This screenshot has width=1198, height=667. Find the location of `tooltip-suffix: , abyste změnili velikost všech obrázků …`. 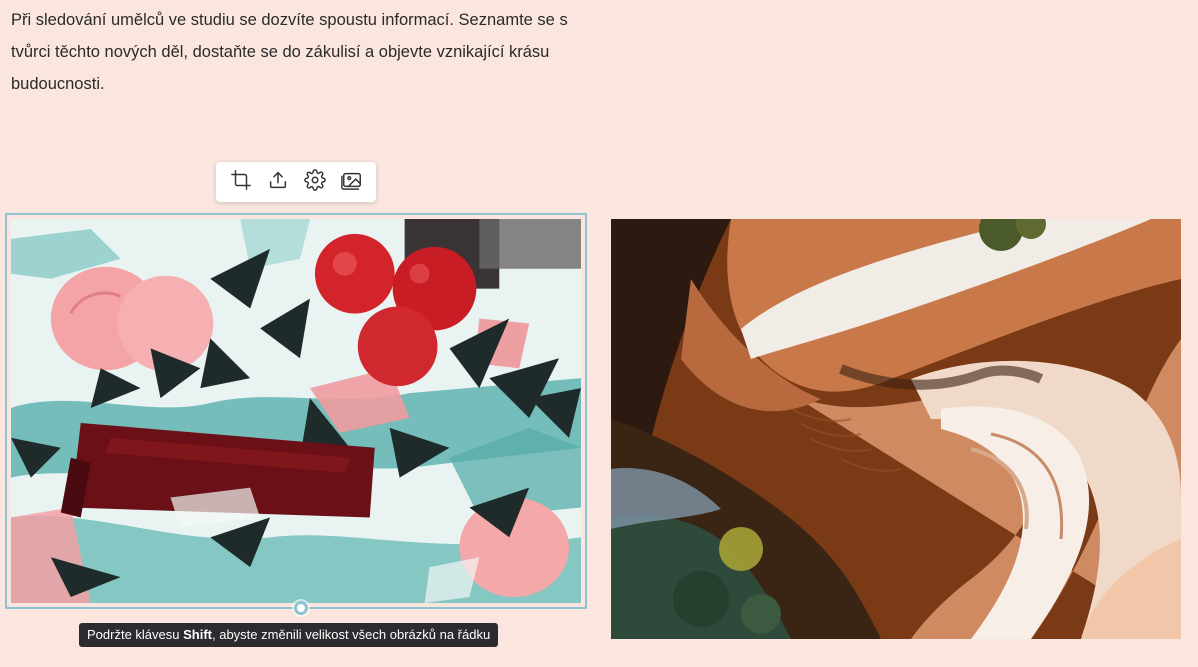

tooltip-suffix: , abyste změnili velikost všech obrázků … is located at coordinates (351, 634).